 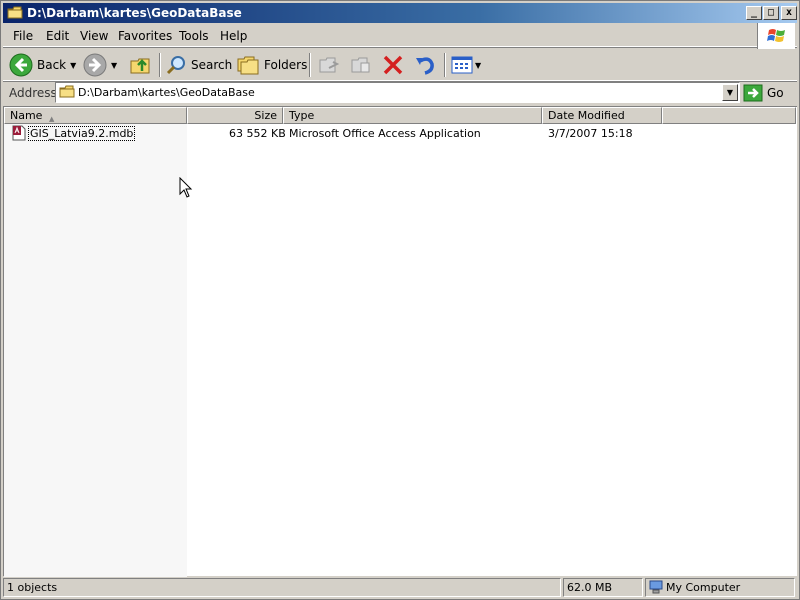 I want to click on file-size: 63 552 KB, so click(x=257, y=133).